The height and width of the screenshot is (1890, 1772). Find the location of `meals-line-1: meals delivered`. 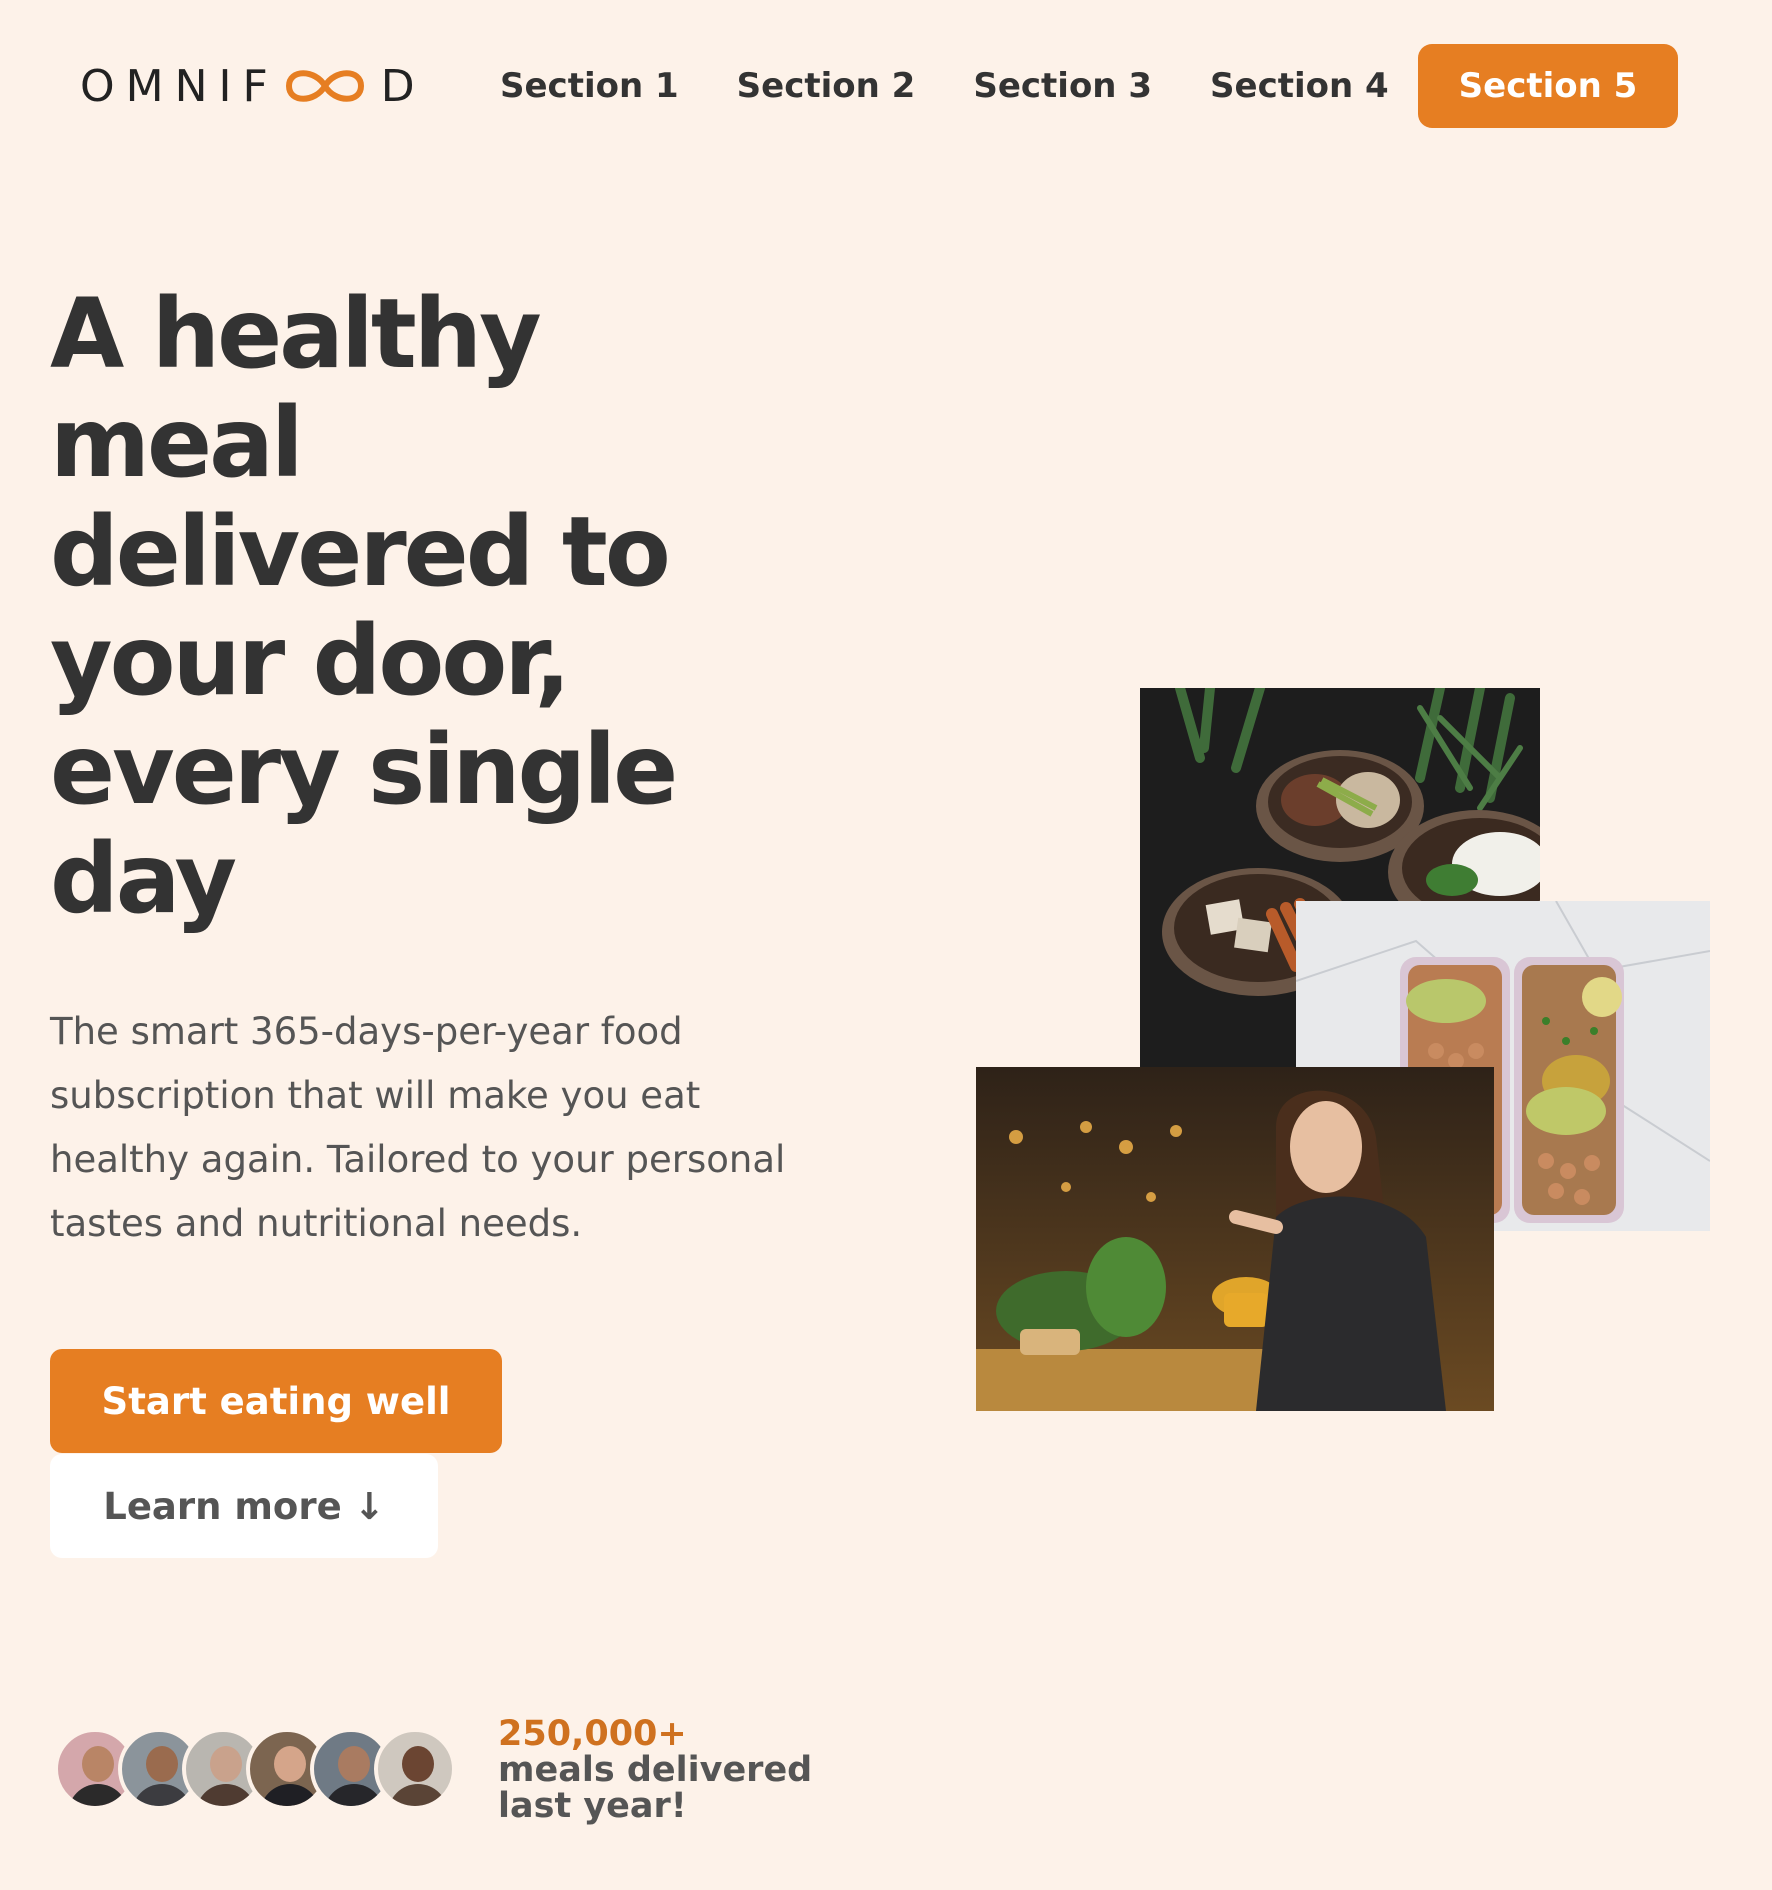

meals-line-1: meals delivered is located at coordinates (655, 1770).